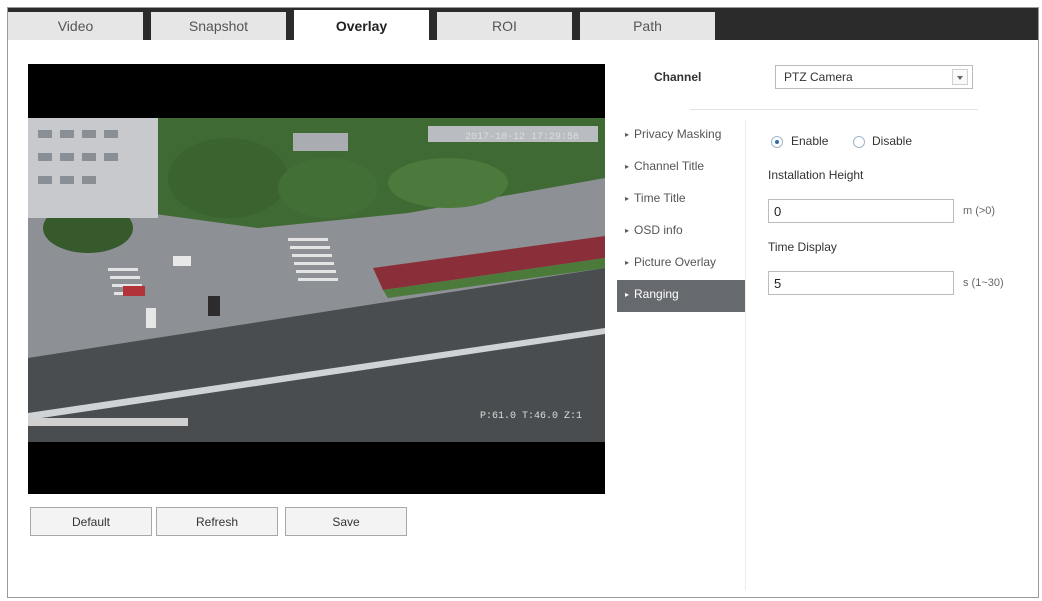 This screenshot has height=601, width=1042. Describe the element at coordinates (647, 26) in the screenshot. I see `tab-path: Path` at that location.